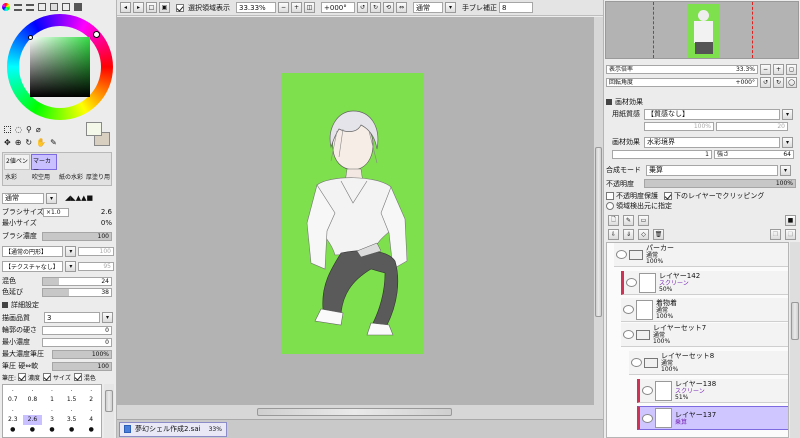 The width and height of the screenshot is (800, 438). Describe the element at coordinates (787, 142) in the screenshot. I see `effect-dropdown-icon: ▾` at that location.